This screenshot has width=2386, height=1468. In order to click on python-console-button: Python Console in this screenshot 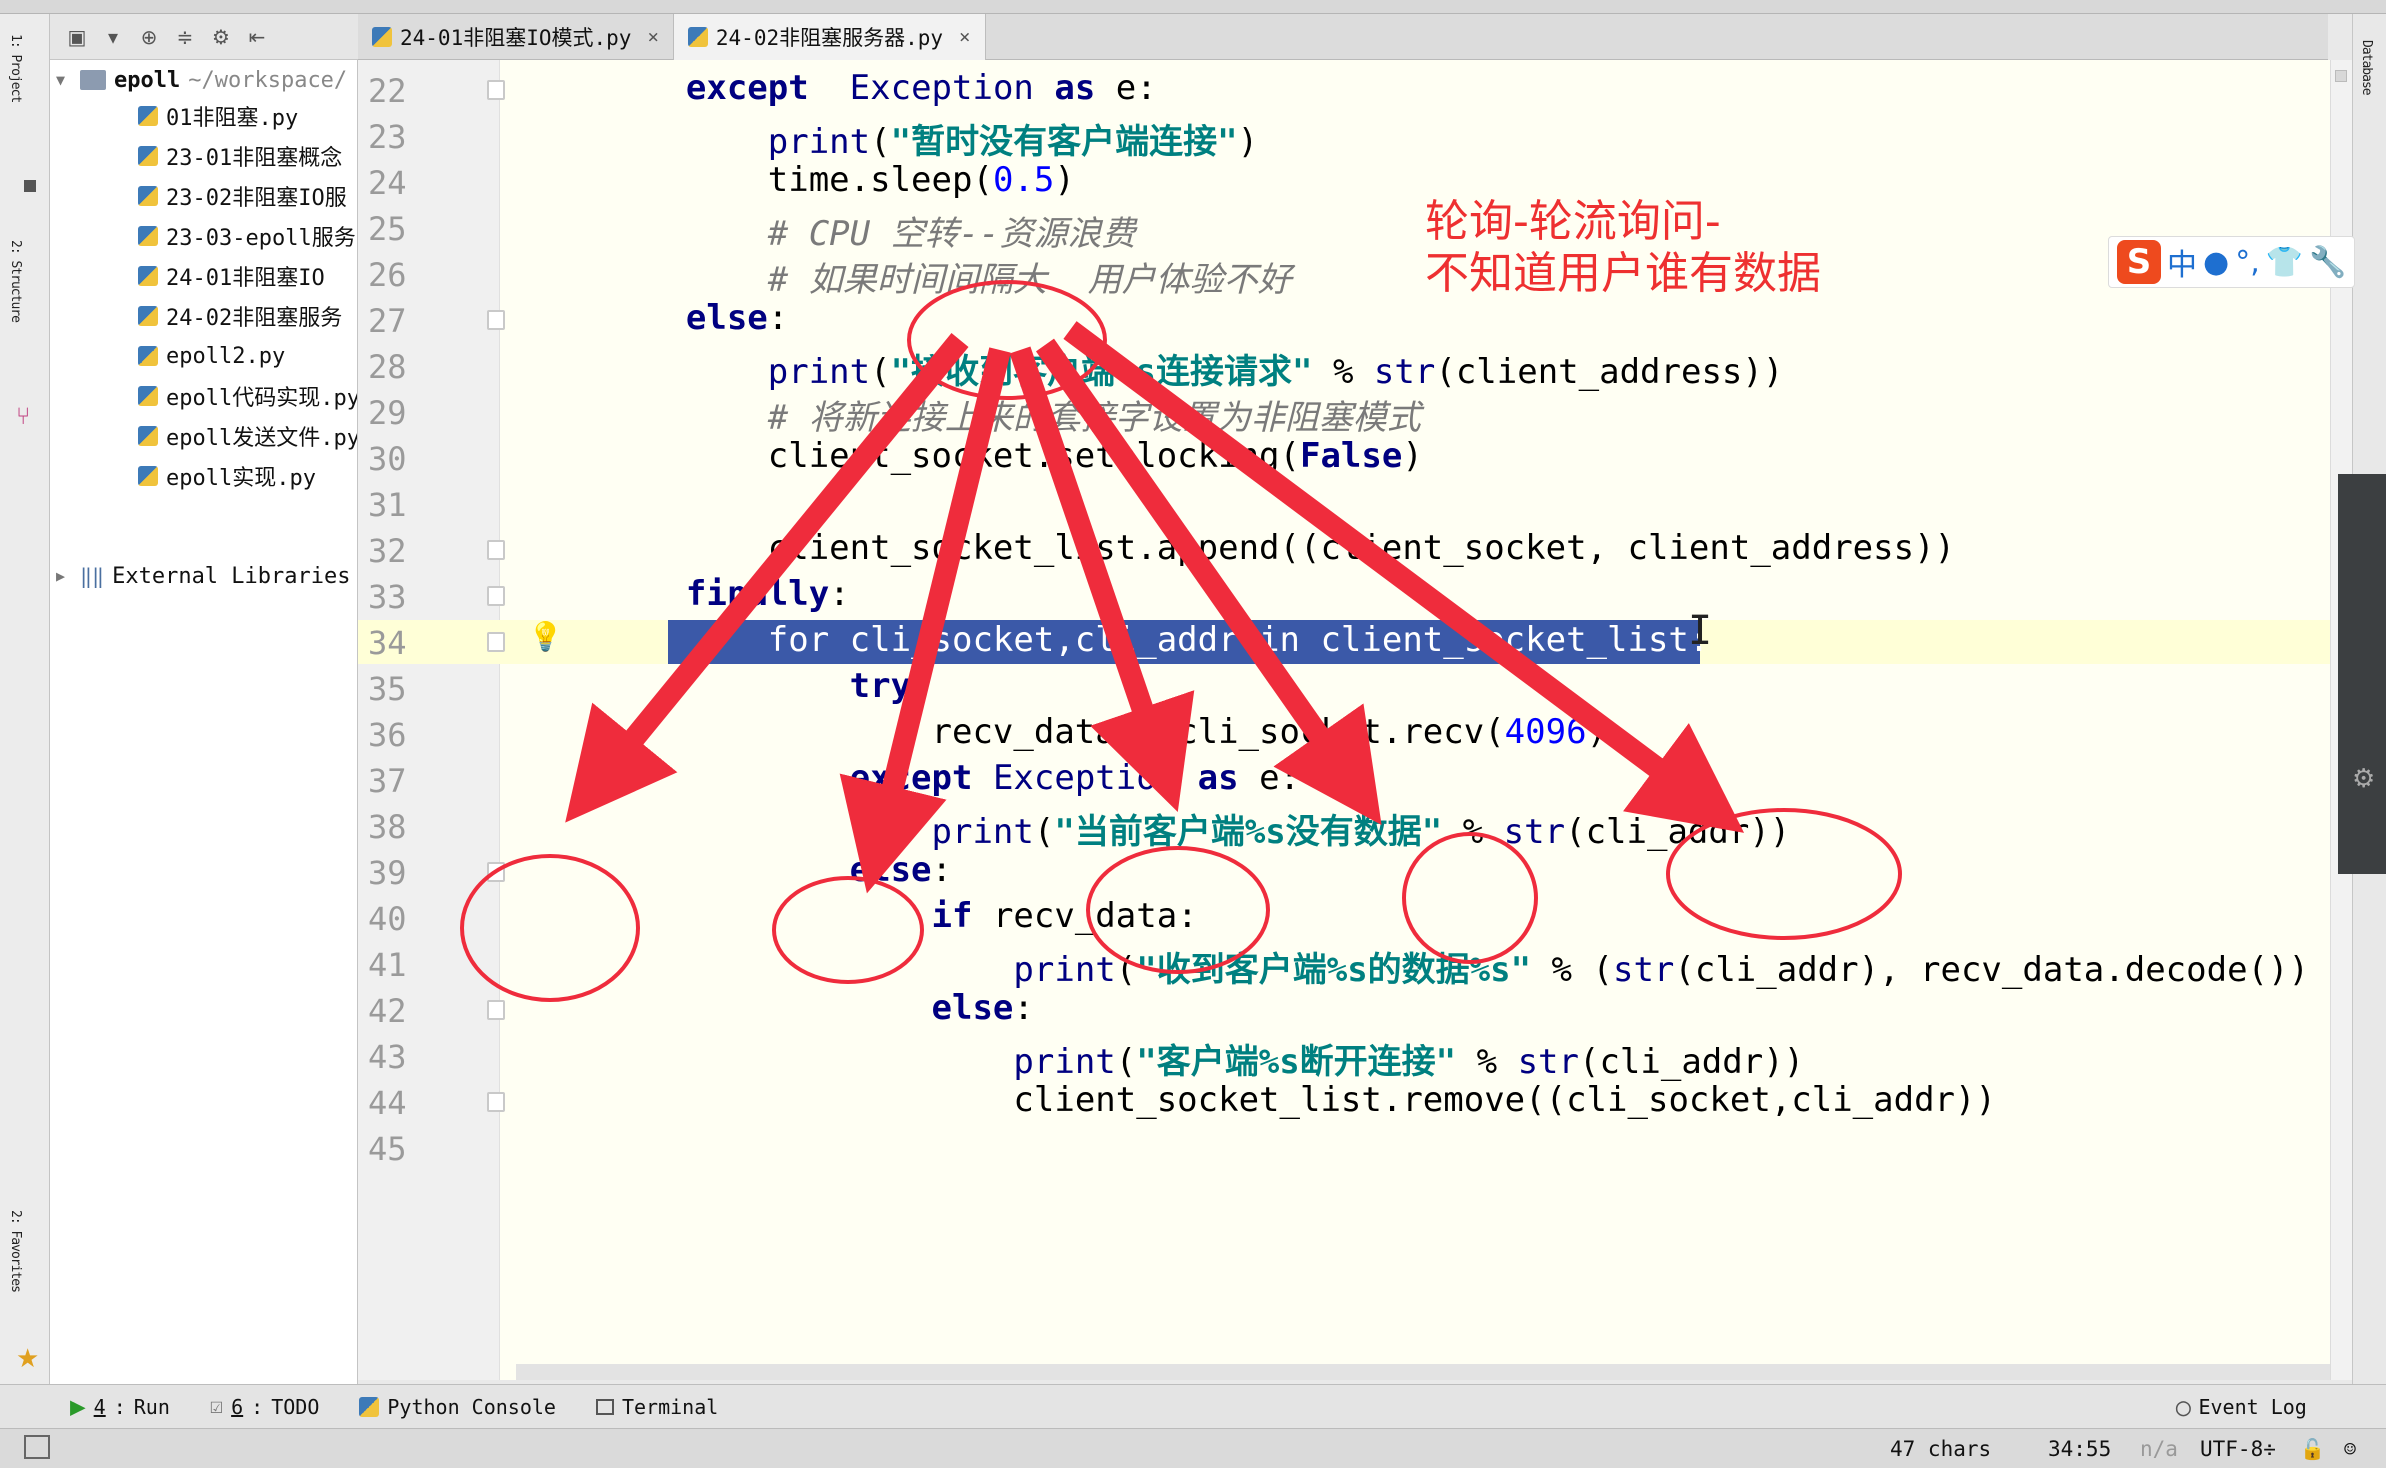, I will do `click(457, 1407)`.